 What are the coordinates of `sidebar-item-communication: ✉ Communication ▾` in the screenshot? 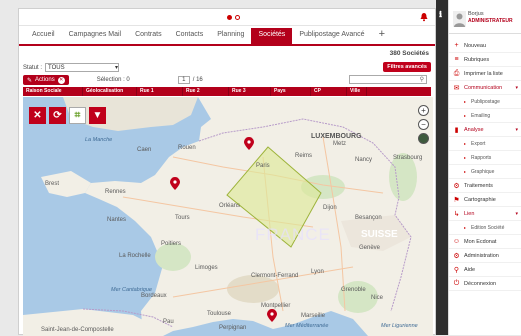 It's located at (485, 88).